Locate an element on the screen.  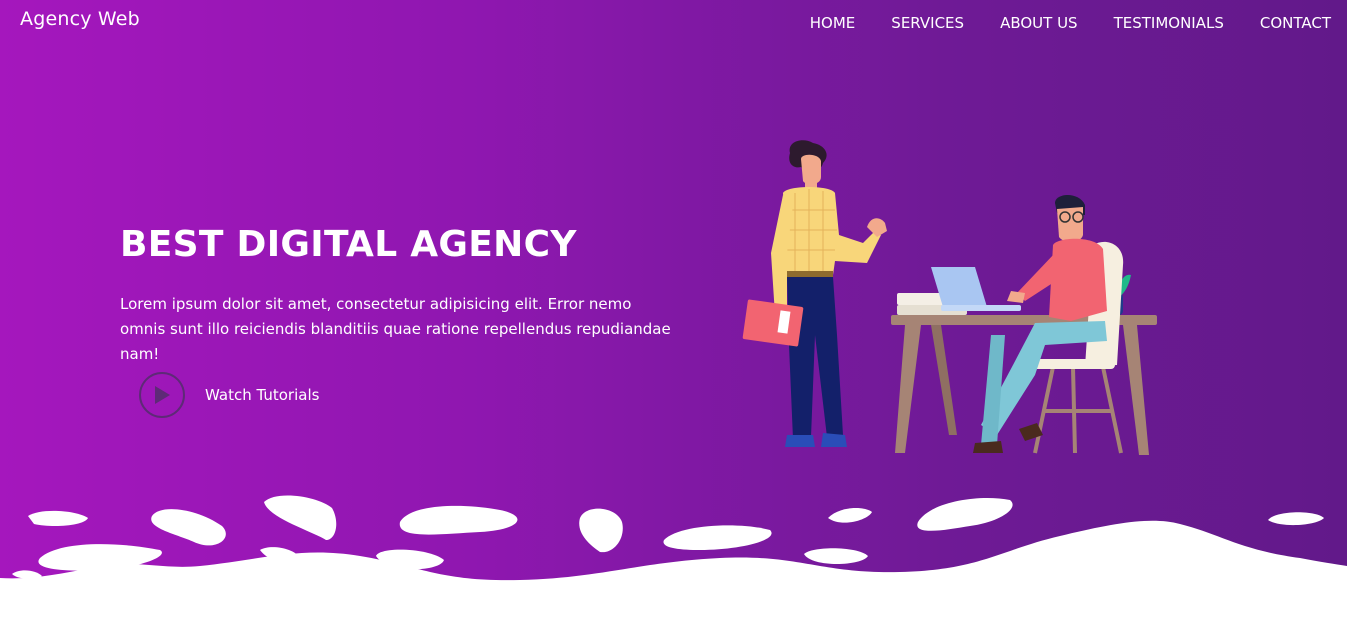
nav-item-testimonials: TESTIMONIALS is located at coordinates (1151, 23).